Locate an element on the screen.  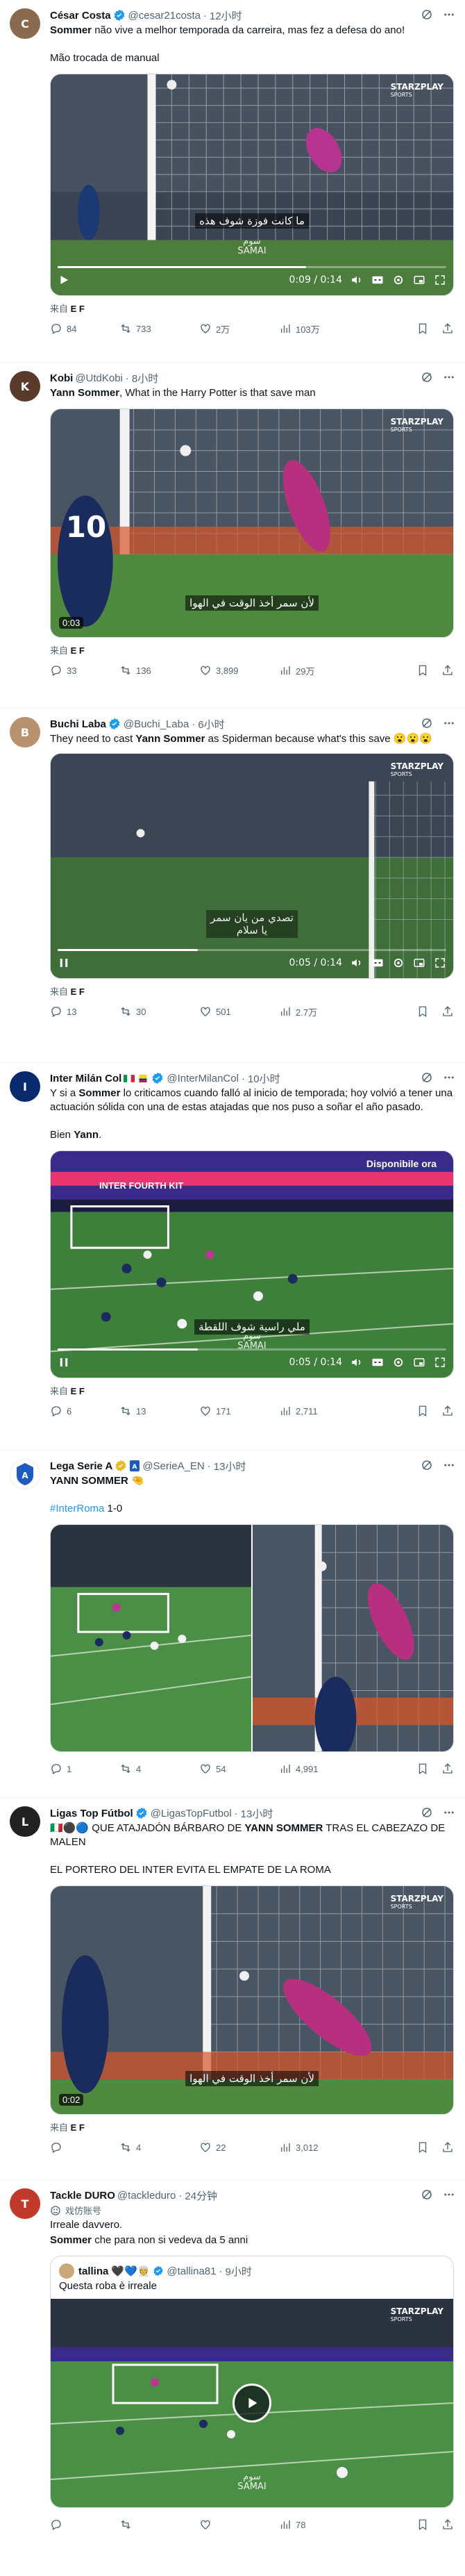
quoted-video: STARZPLAY SPORTS سوم SAMAI is located at coordinates (252, 2403).